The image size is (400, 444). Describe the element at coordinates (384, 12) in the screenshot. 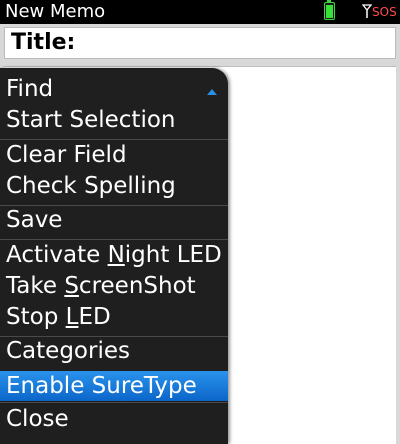

I see `sos-indicator: SOS` at that location.